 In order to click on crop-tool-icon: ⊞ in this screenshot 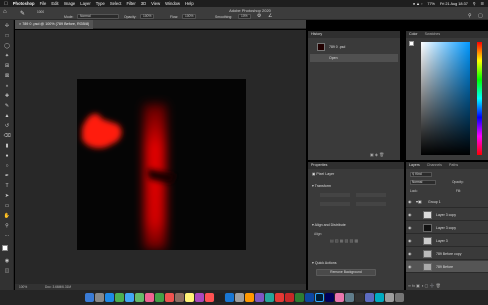, I will do `click(7, 66)`.